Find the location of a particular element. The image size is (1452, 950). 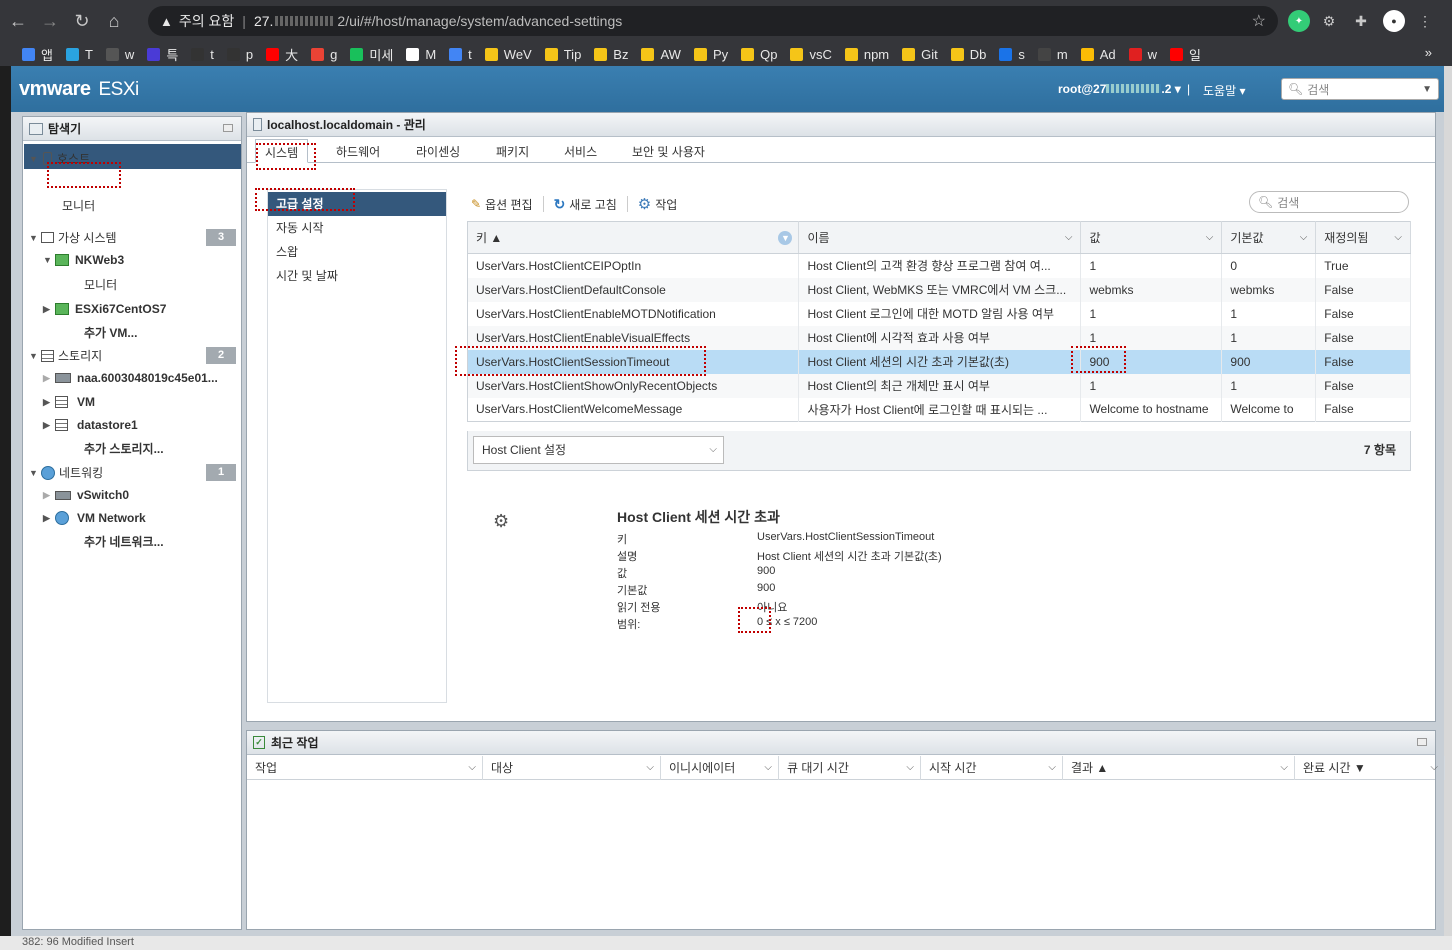

recent-col-header: 완료 시간 ▼ ⌵ is located at coordinates (1370, 768).